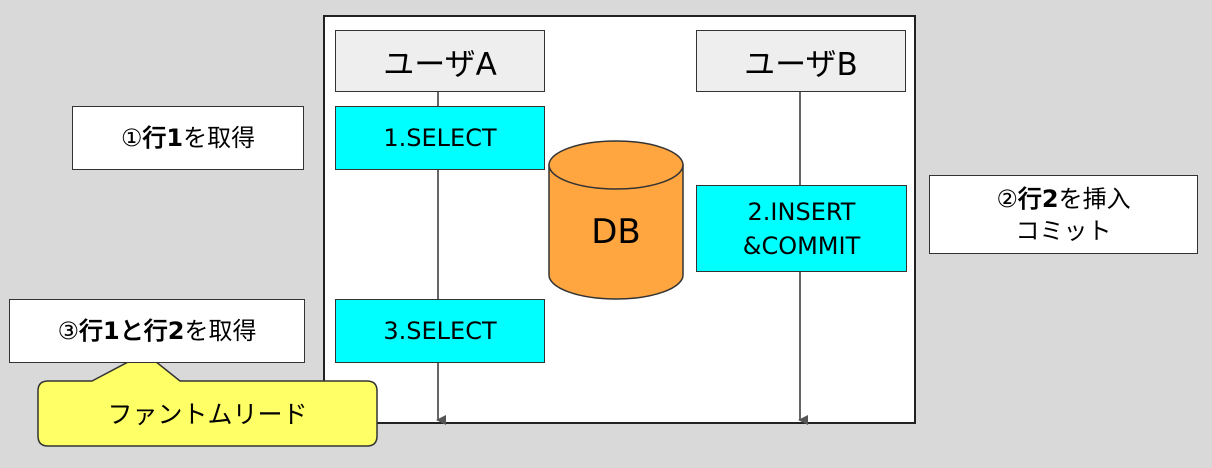  What do you see at coordinates (440, 61) in the screenshot?
I see `actor-user-a: ユーザA` at bounding box center [440, 61].